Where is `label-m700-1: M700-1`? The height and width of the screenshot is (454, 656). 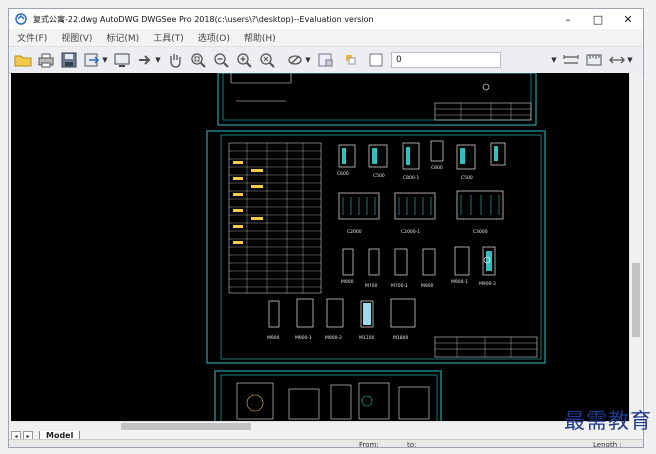 label-m700-1: M700-1 is located at coordinates (399, 286).